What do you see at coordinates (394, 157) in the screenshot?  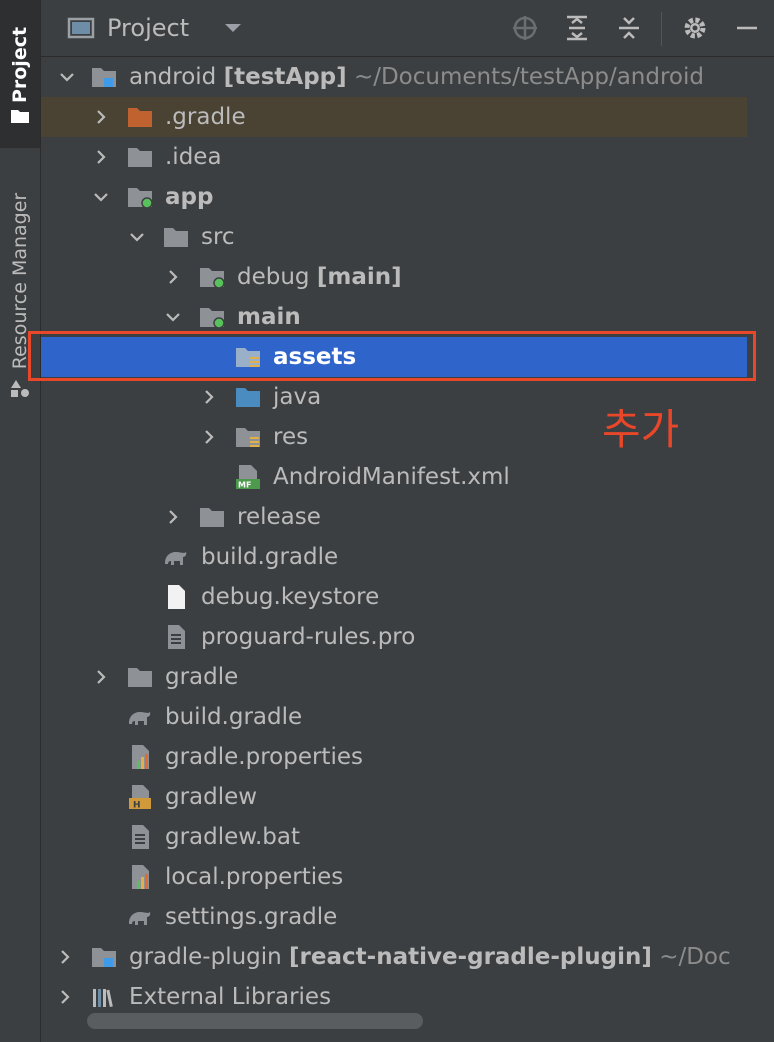 I see `tree-row-idea: .idea` at bounding box center [394, 157].